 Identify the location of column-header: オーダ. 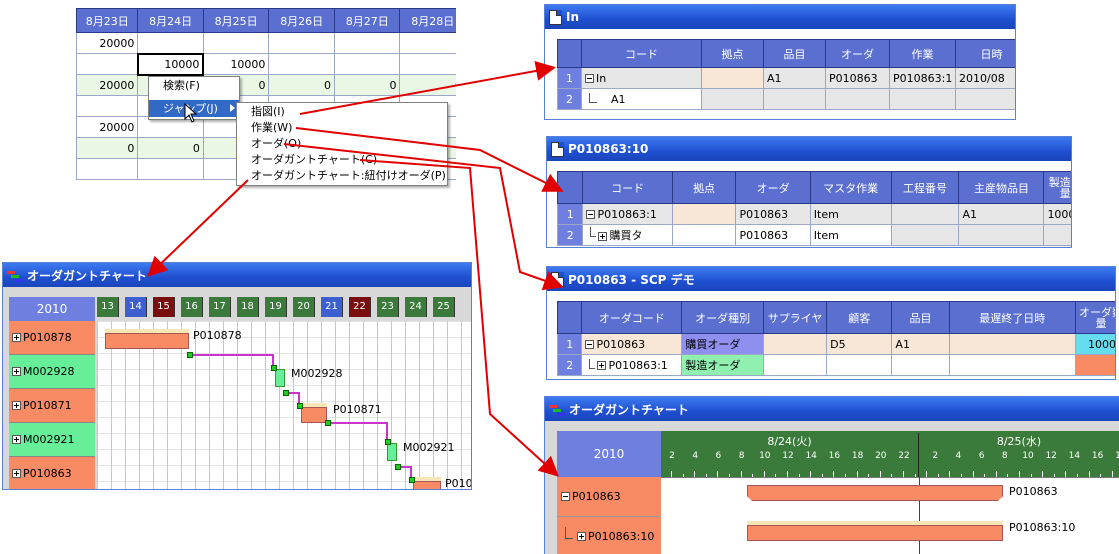
(857, 53).